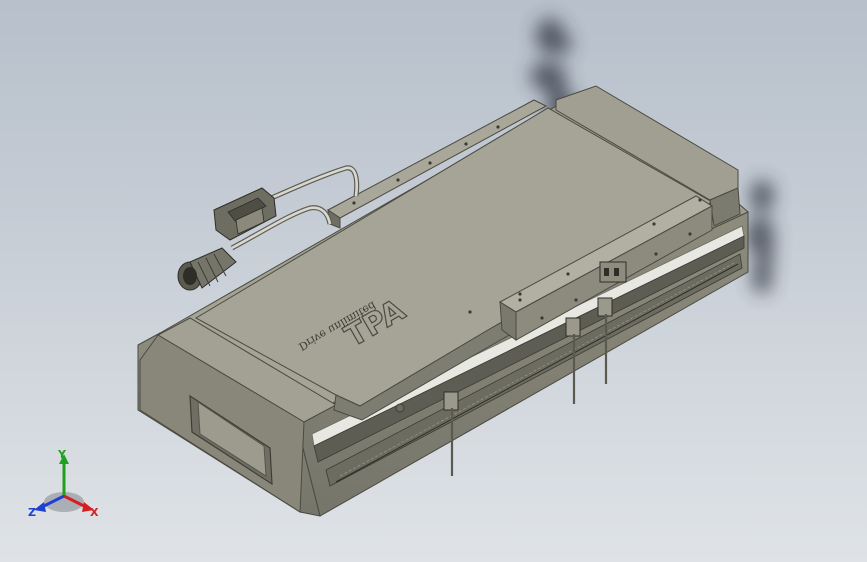 The image size is (867, 562). What do you see at coordinates (207, 269) in the screenshot?
I see `circular-connector` at bounding box center [207, 269].